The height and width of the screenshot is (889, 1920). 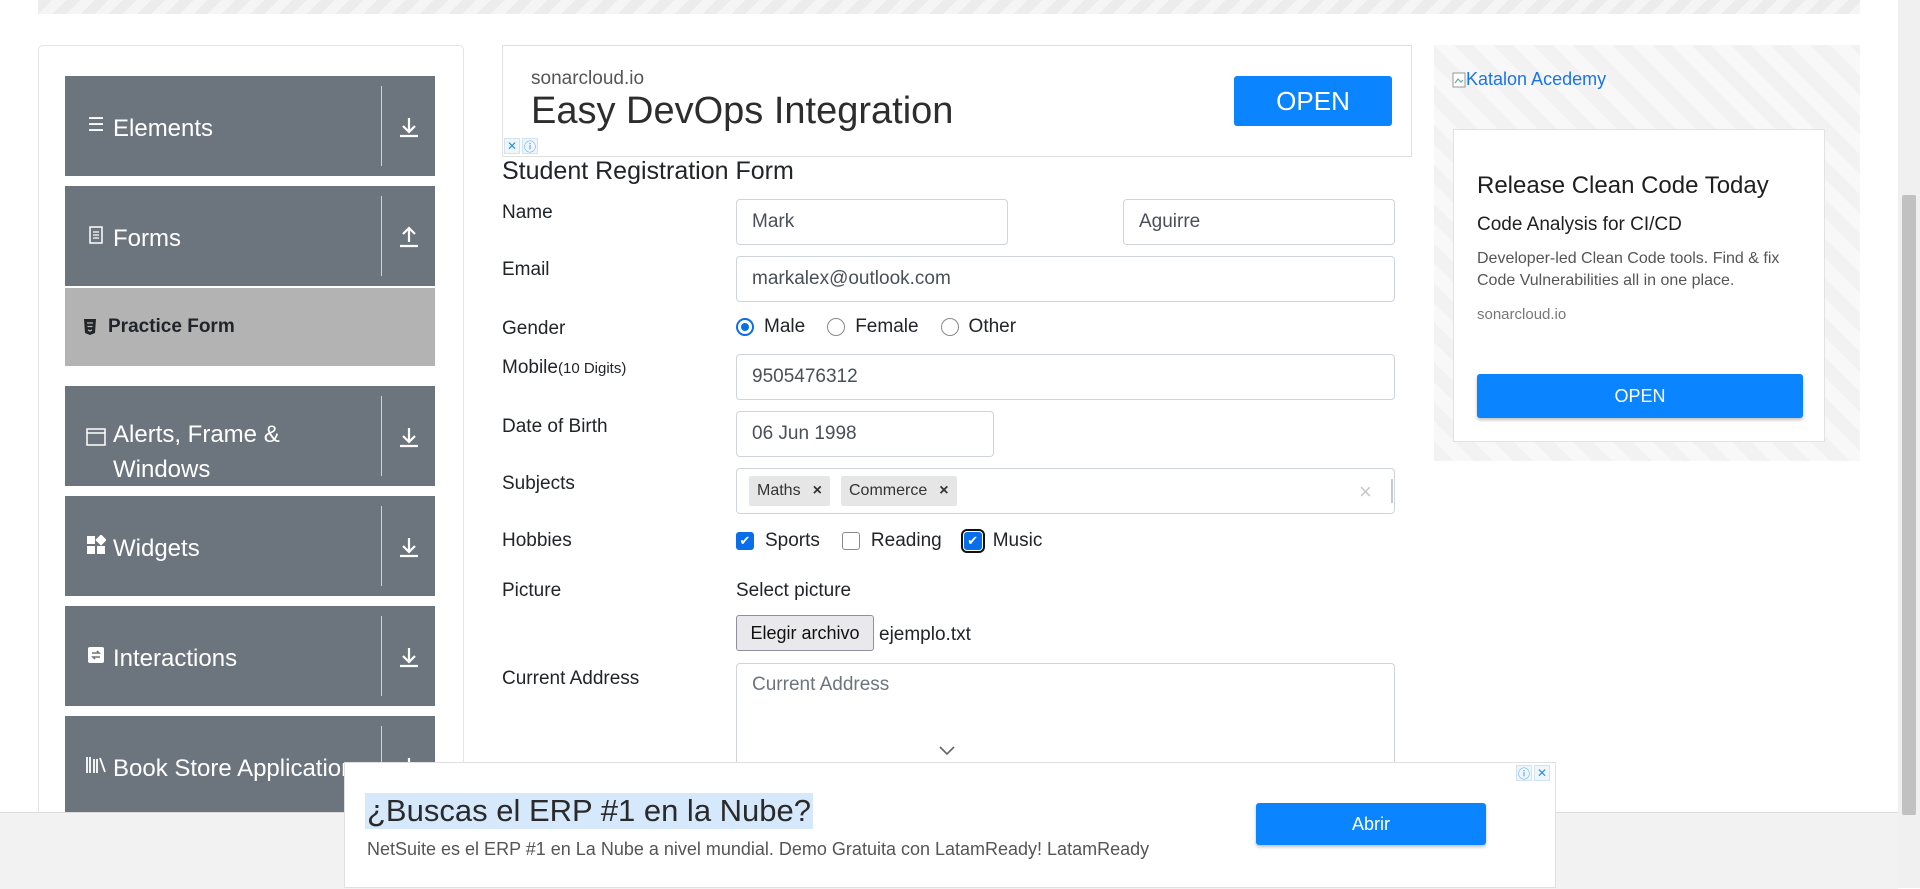 I want to click on hobbies-label: Hobbies, so click(x=537, y=540).